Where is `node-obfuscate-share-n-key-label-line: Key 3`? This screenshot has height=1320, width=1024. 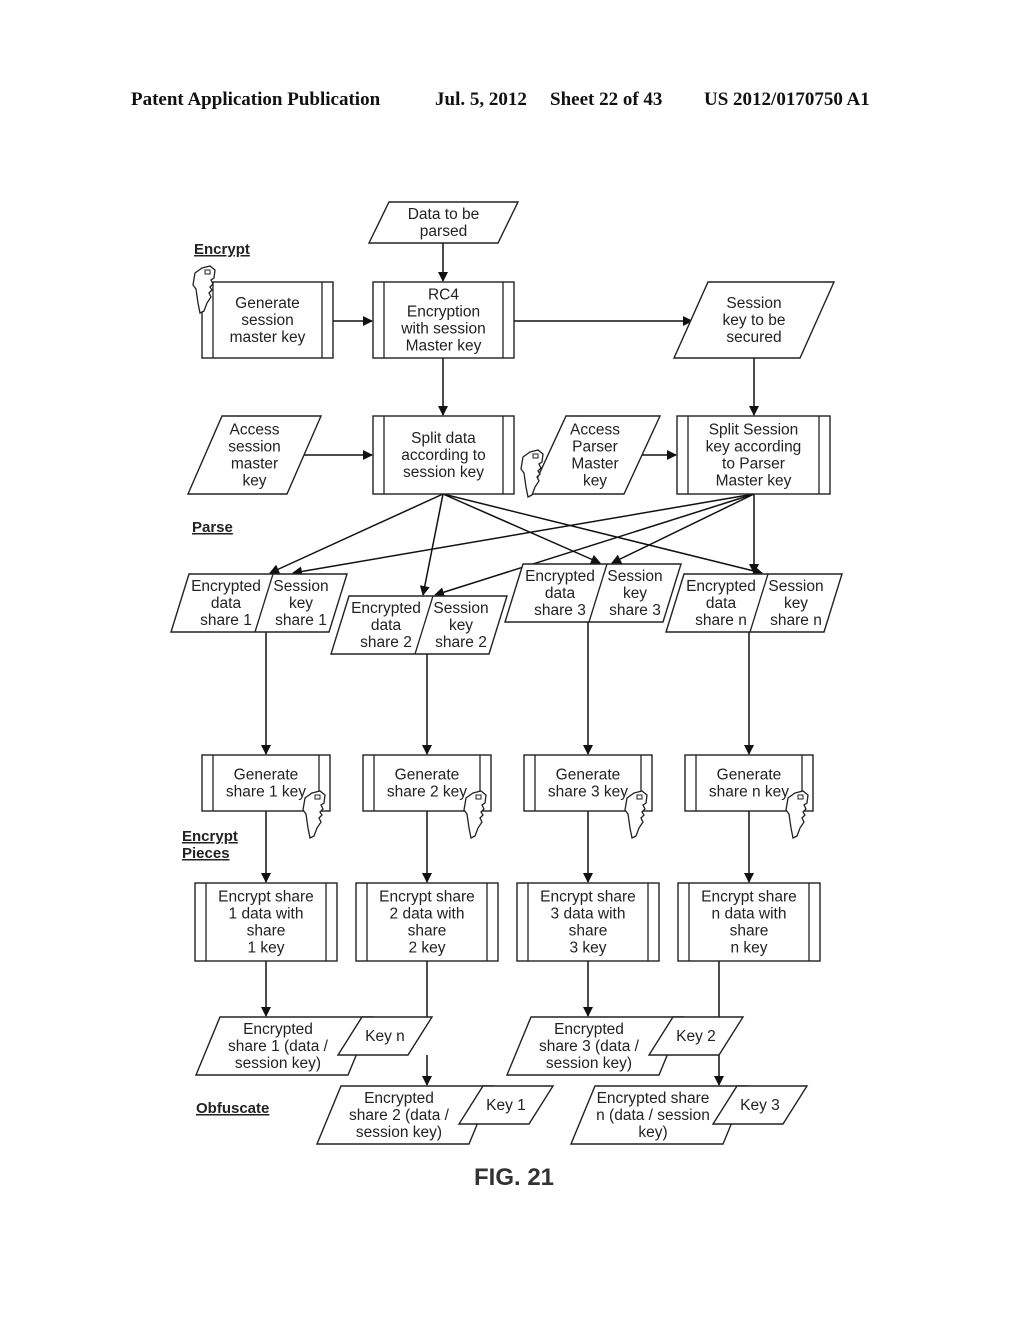 node-obfuscate-share-n-key-label-line: Key 3 is located at coordinates (760, 1105).